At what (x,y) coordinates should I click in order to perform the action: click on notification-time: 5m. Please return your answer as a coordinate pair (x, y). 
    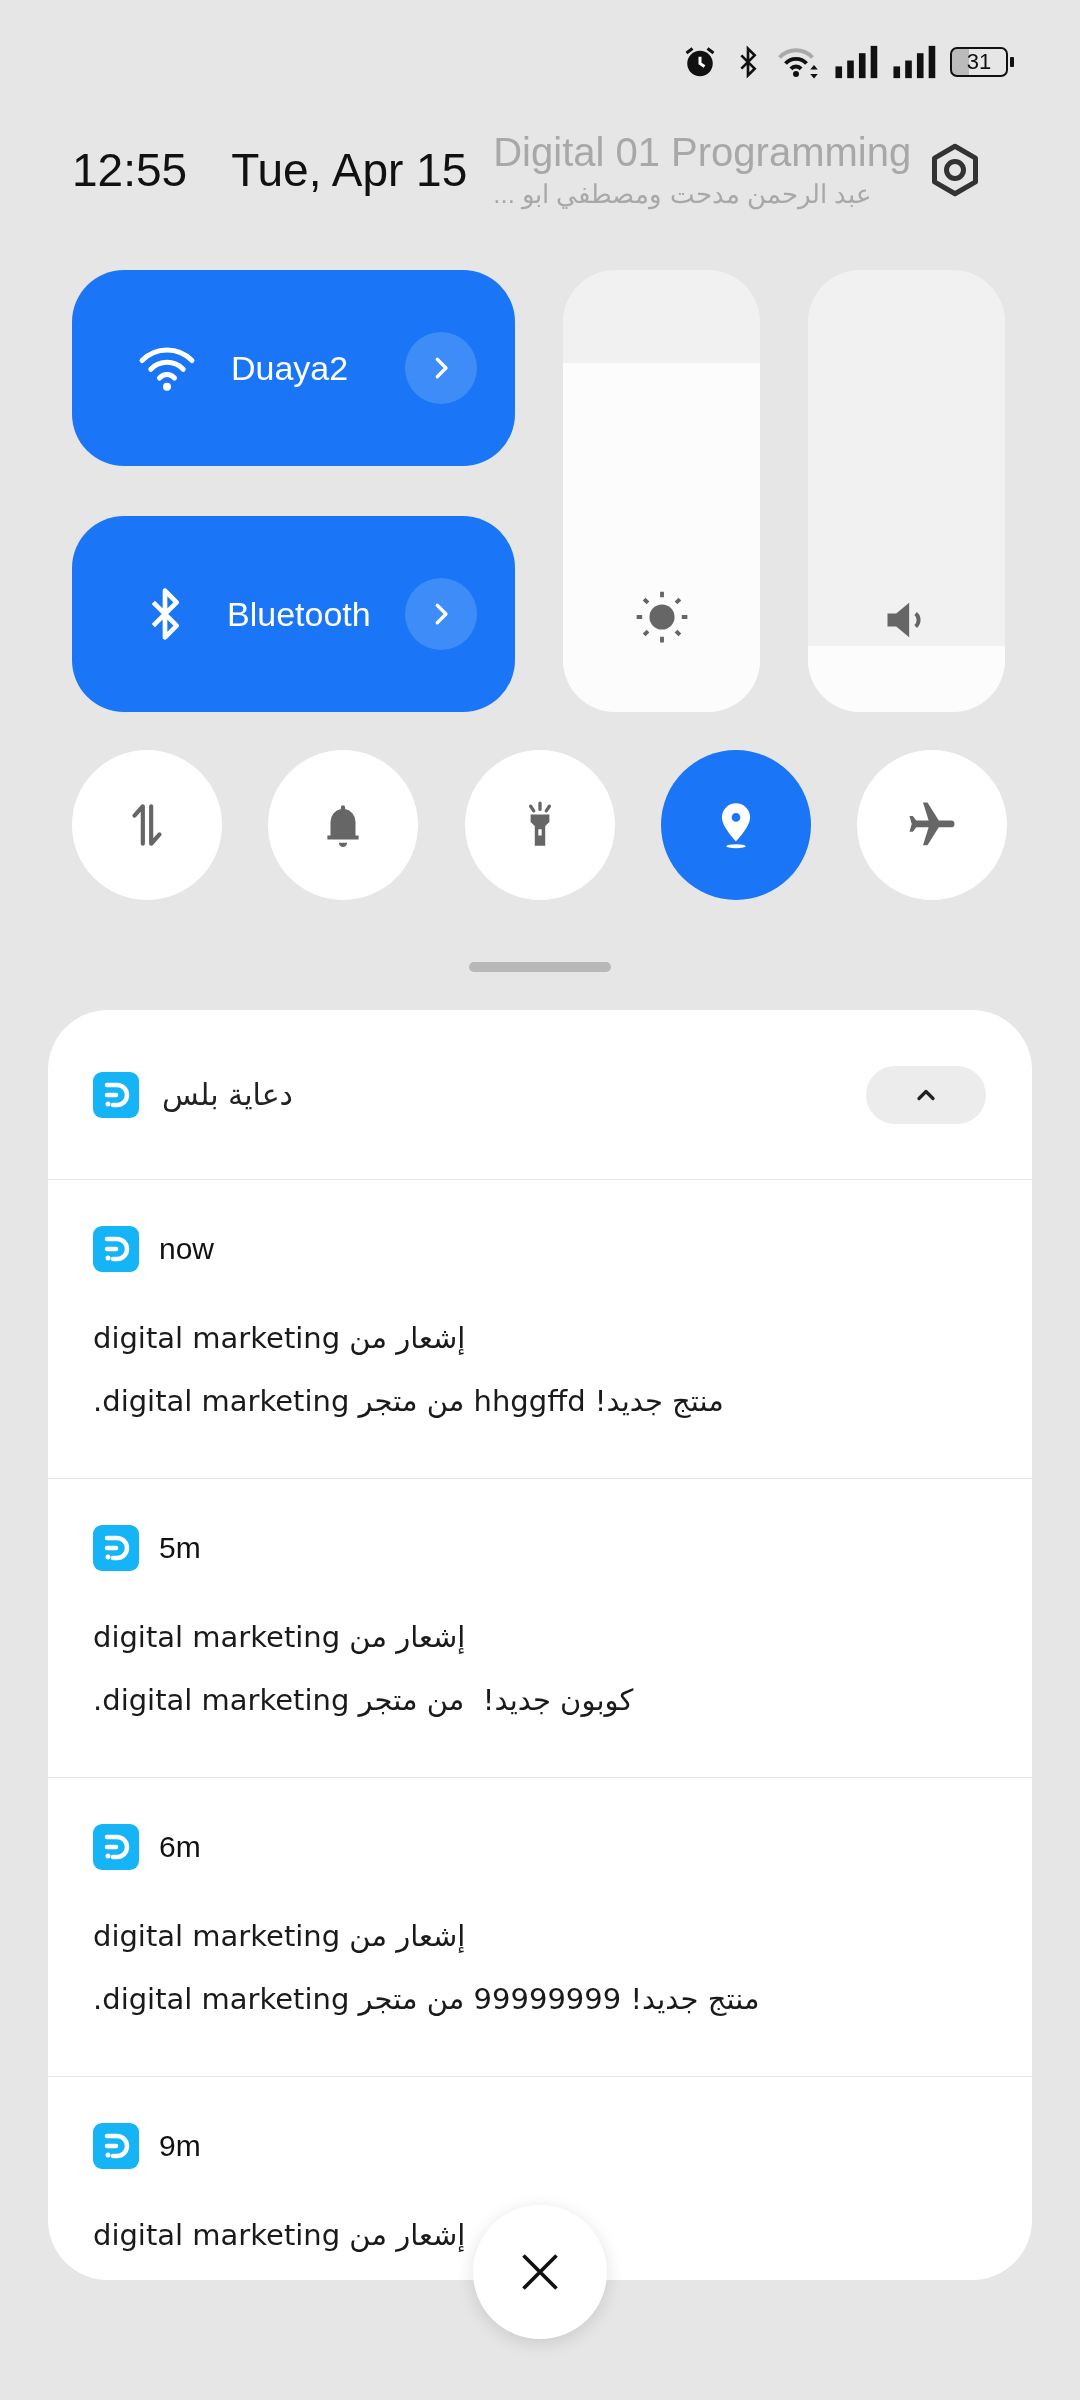
    Looking at the image, I should click on (180, 1548).